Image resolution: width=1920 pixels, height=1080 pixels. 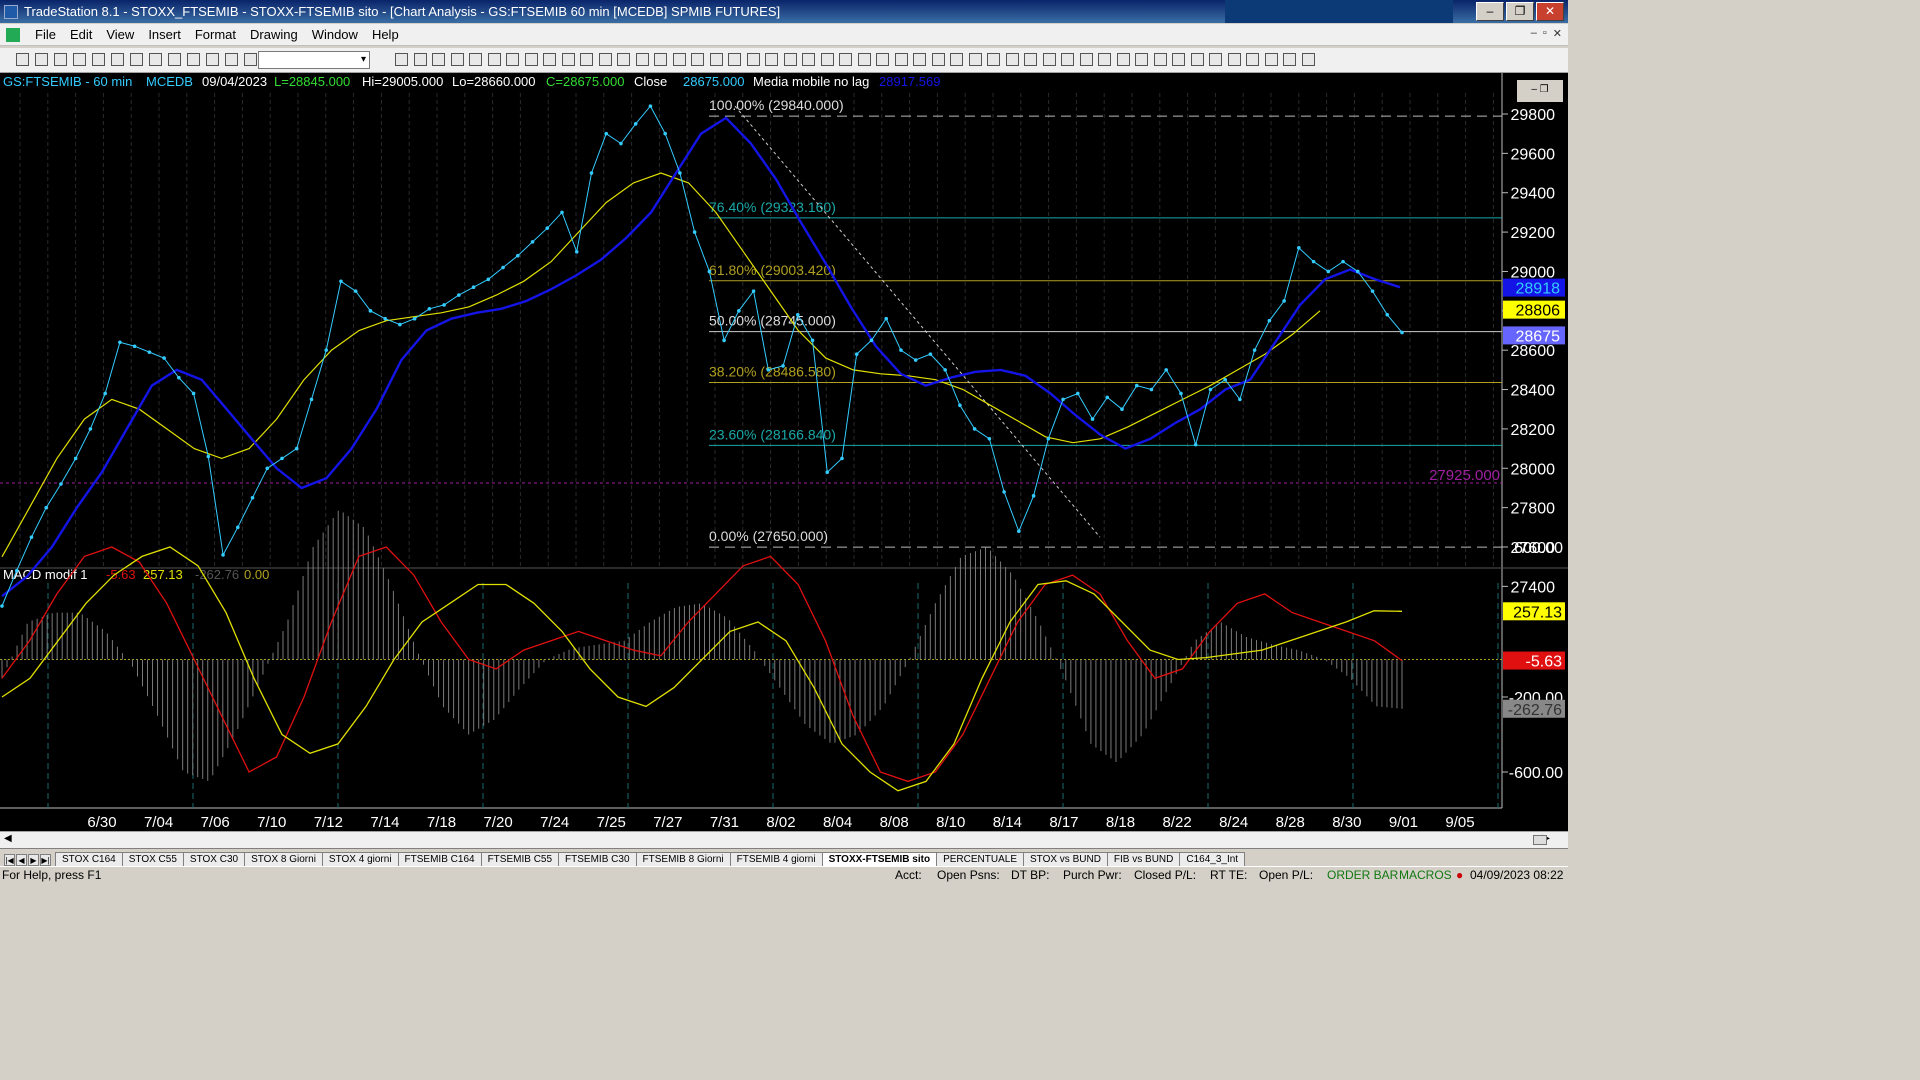 What do you see at coordinates (784, 839) in the screenshot?
I see `horizontal-scrollbar: ◀ ▶` at bounding box center [784, 839].